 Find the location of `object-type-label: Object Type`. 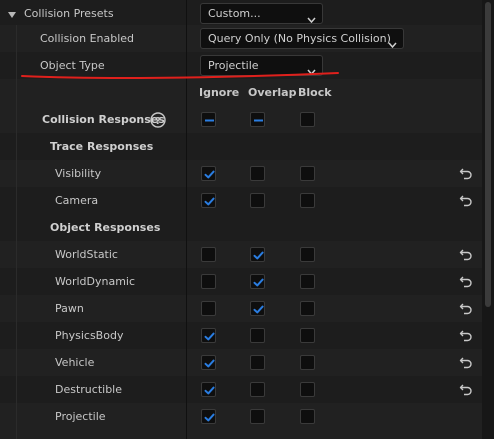

object-type-label: Object Type is located at coordinates (72, 65).